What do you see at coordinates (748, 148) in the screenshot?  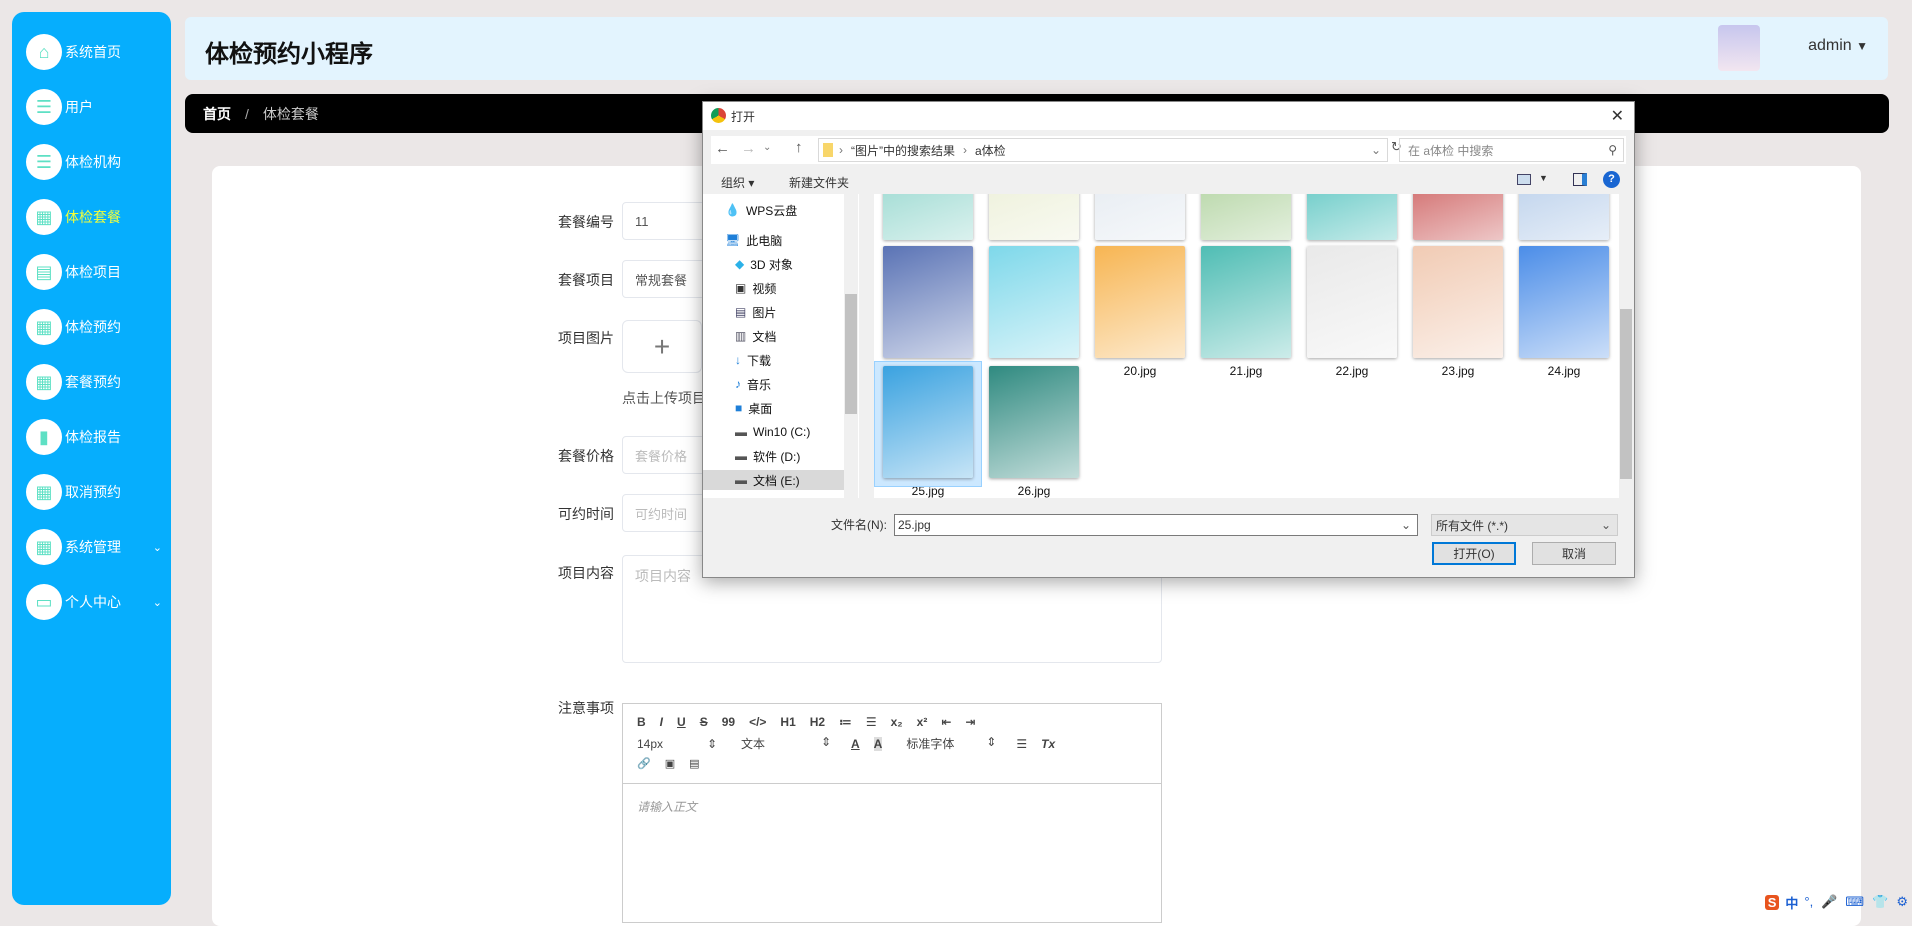 I see `forward-icon: →` at bounding box center [748, 148].